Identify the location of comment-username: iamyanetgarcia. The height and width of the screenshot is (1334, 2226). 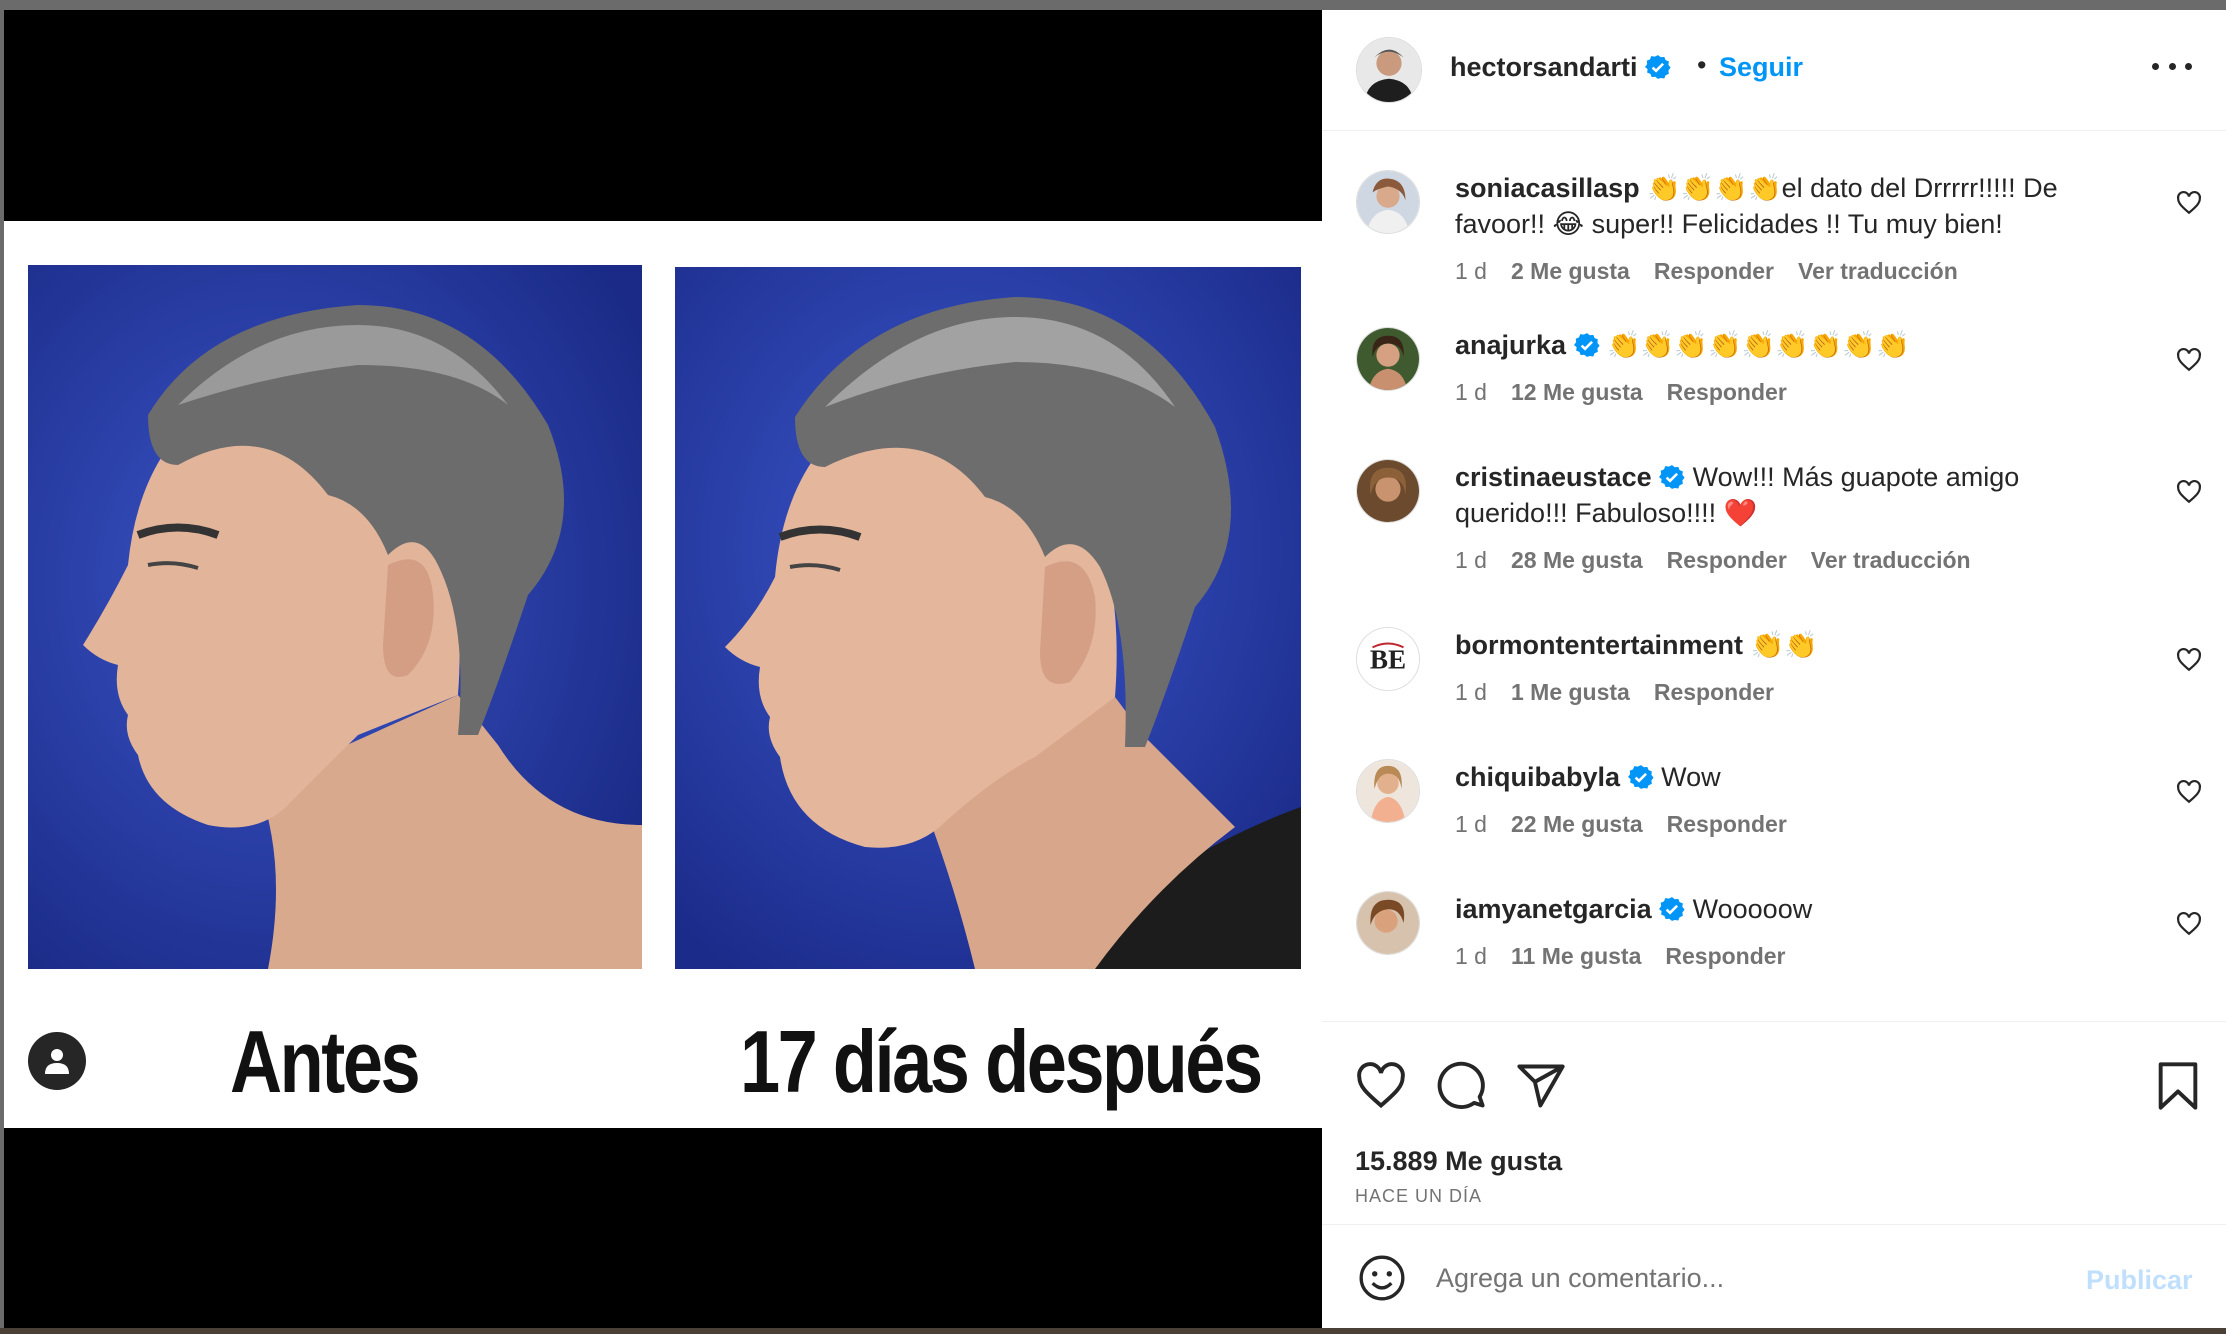
(1553, 909).